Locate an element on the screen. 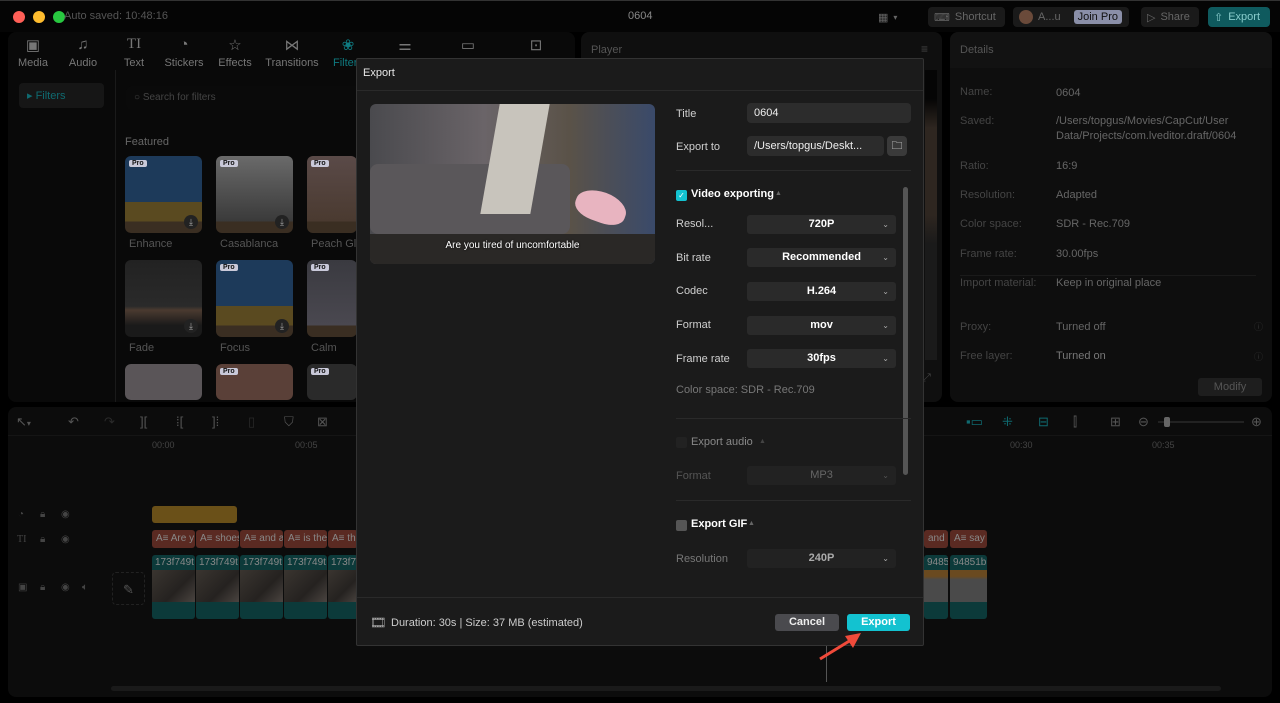 The image size is (1280, 703). video-exporting-checkbox: ✓ is located at coordinates (681, 195).